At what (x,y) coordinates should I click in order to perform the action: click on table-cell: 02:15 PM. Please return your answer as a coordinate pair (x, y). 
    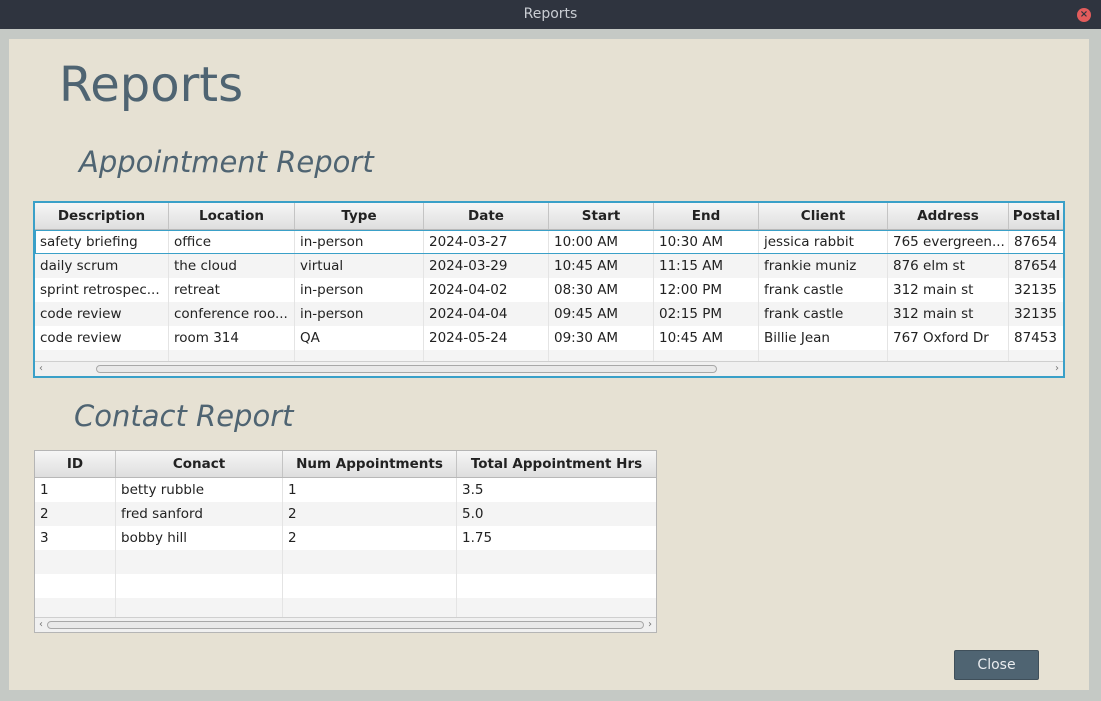
    Looking at the image, I should click on (706, 314).